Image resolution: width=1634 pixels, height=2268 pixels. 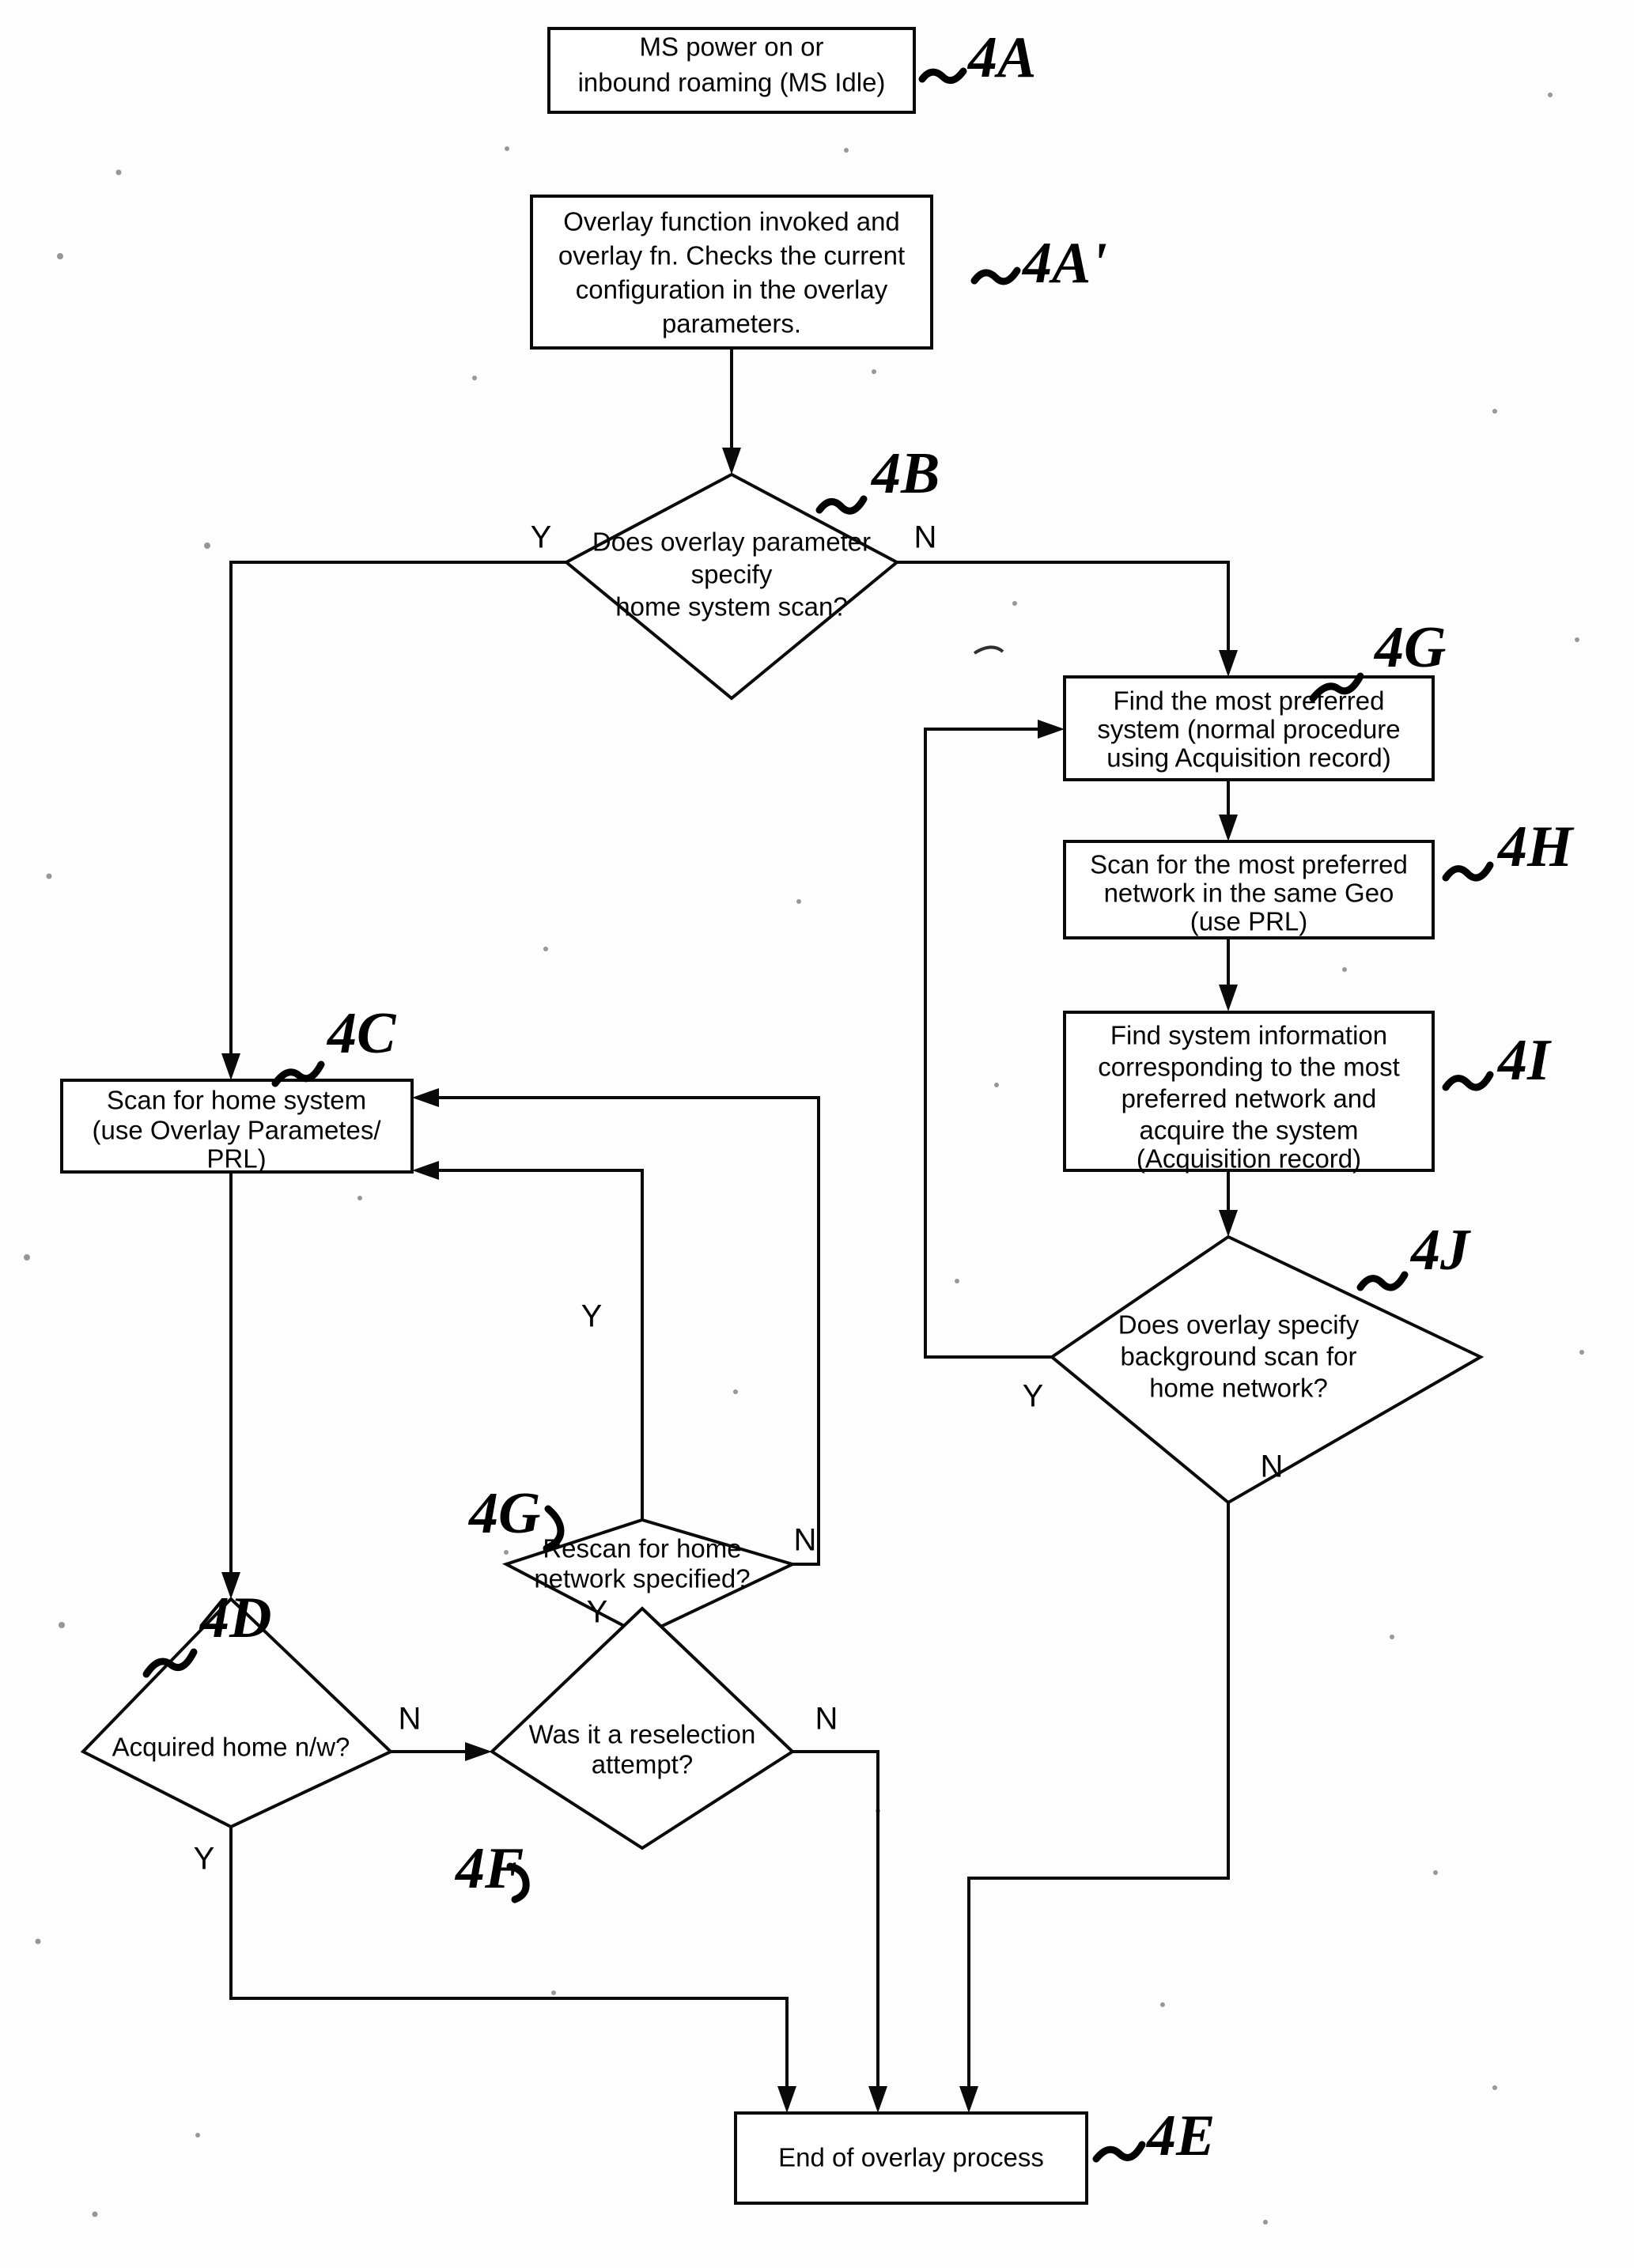 I want to click on arrowhead-4C-right-upper, so click(x=426, y=1097).